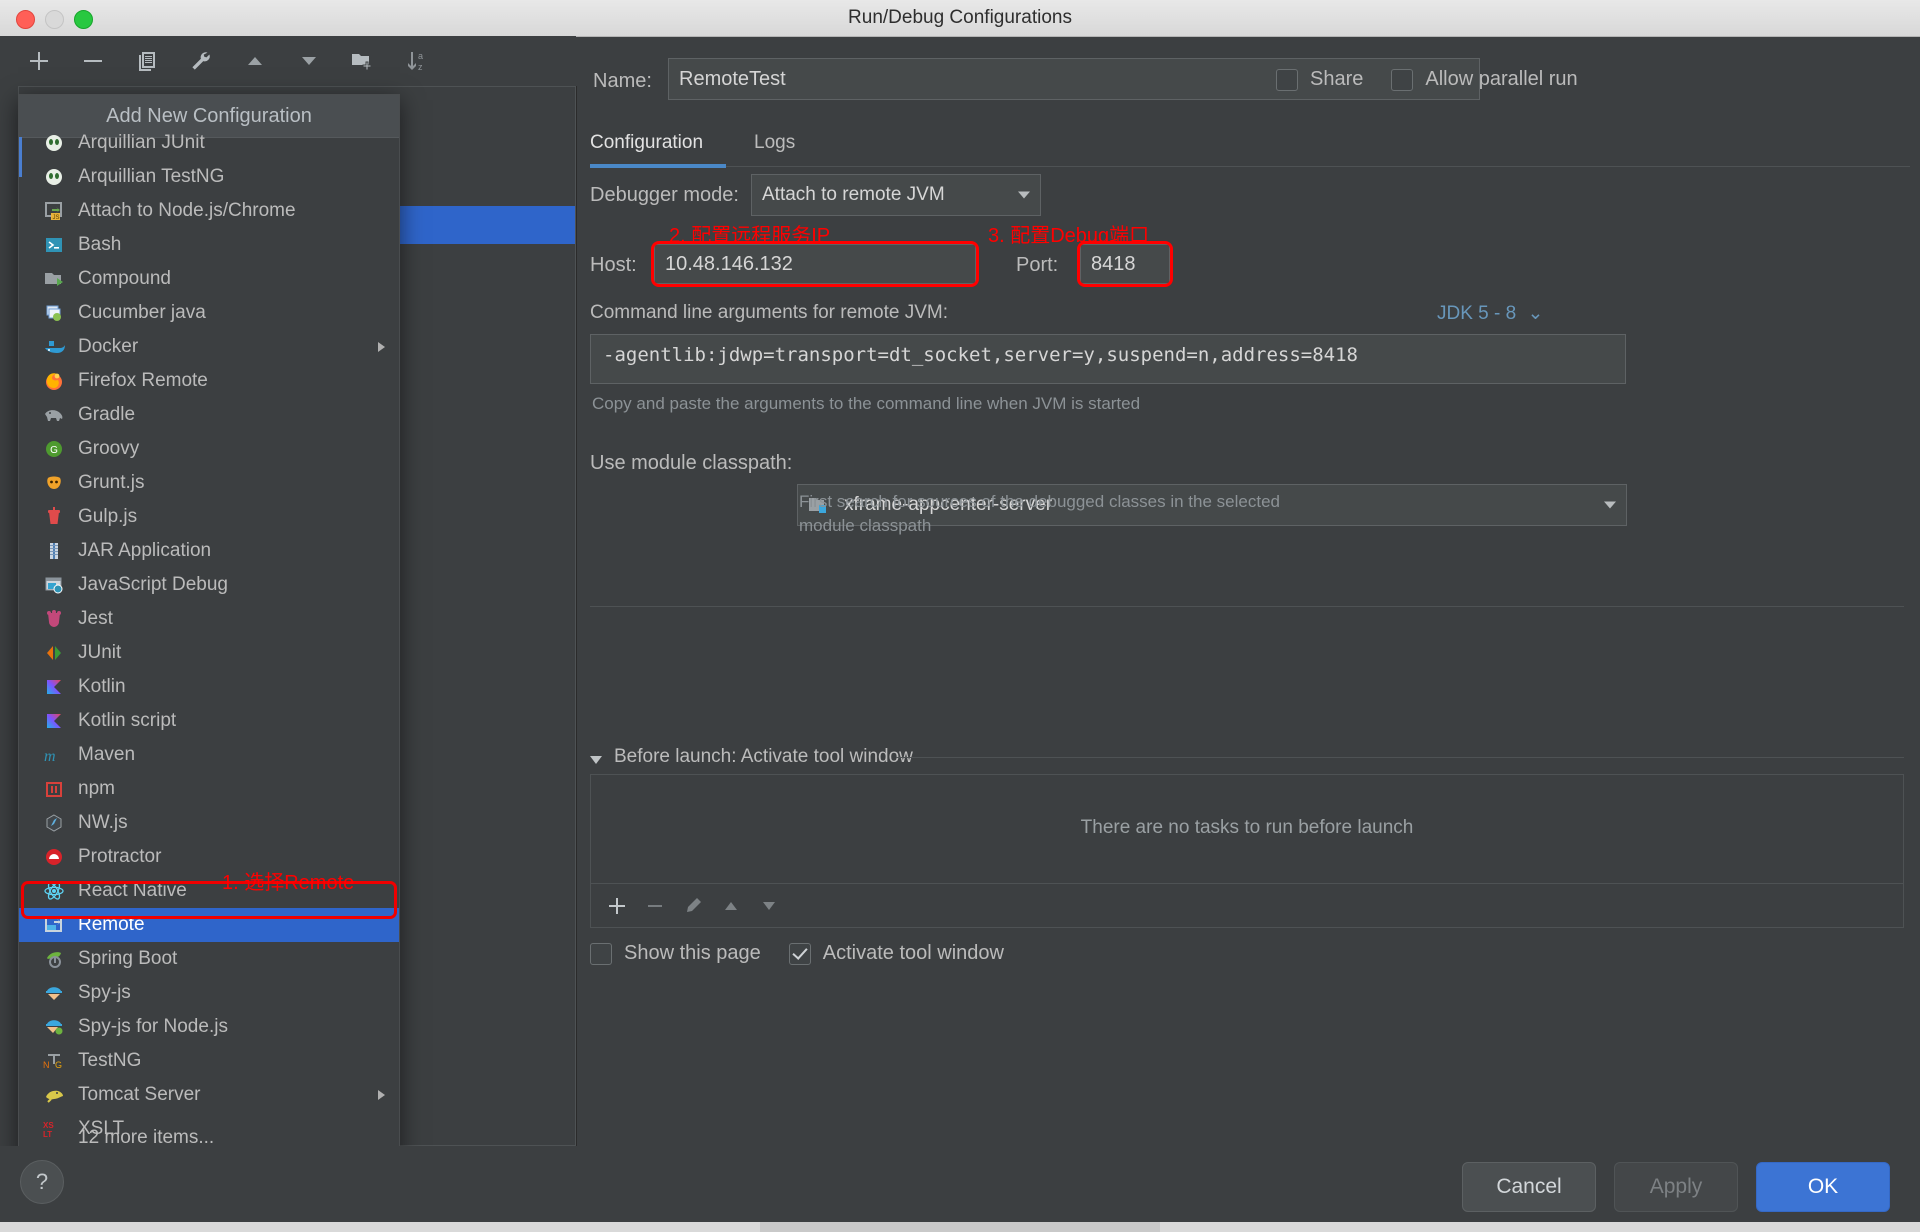 The image size is (1920, 1232). Describe the element at coordinates (209, 143) in the screenshot. I see `popup-item-arquillian-junit: Arquillian JUnit` at that location.